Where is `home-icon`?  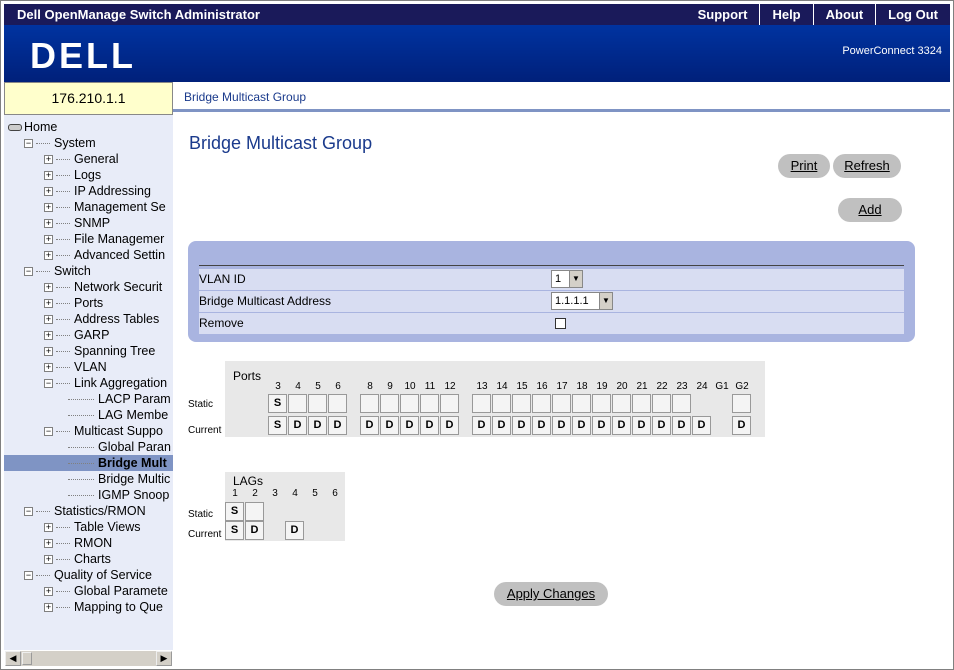
home-icon is located at coordinates (15, 128).